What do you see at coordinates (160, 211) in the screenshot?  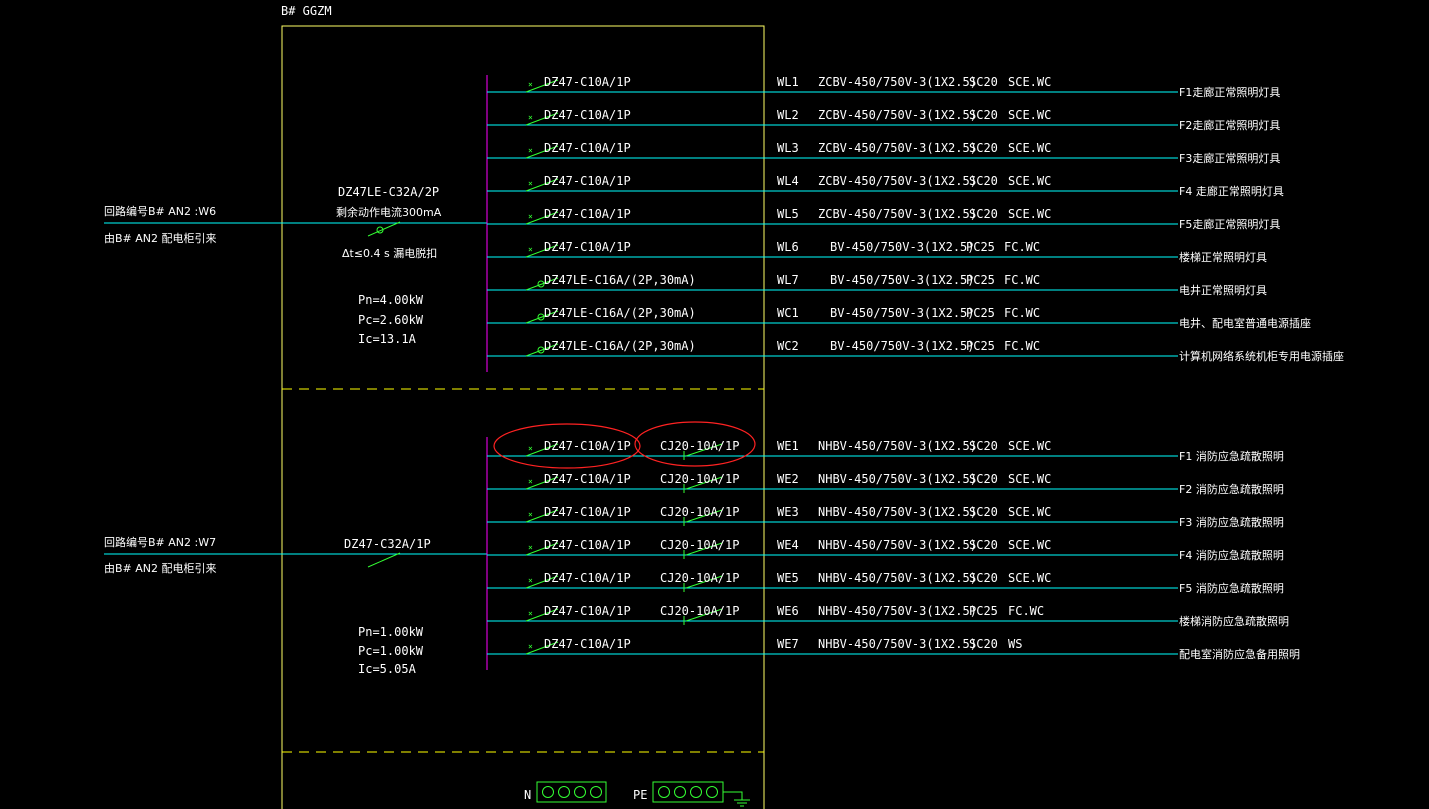 I see `lighting-source-label: 回路编号B# AN2 :W6` at bounding box center [160, 211].